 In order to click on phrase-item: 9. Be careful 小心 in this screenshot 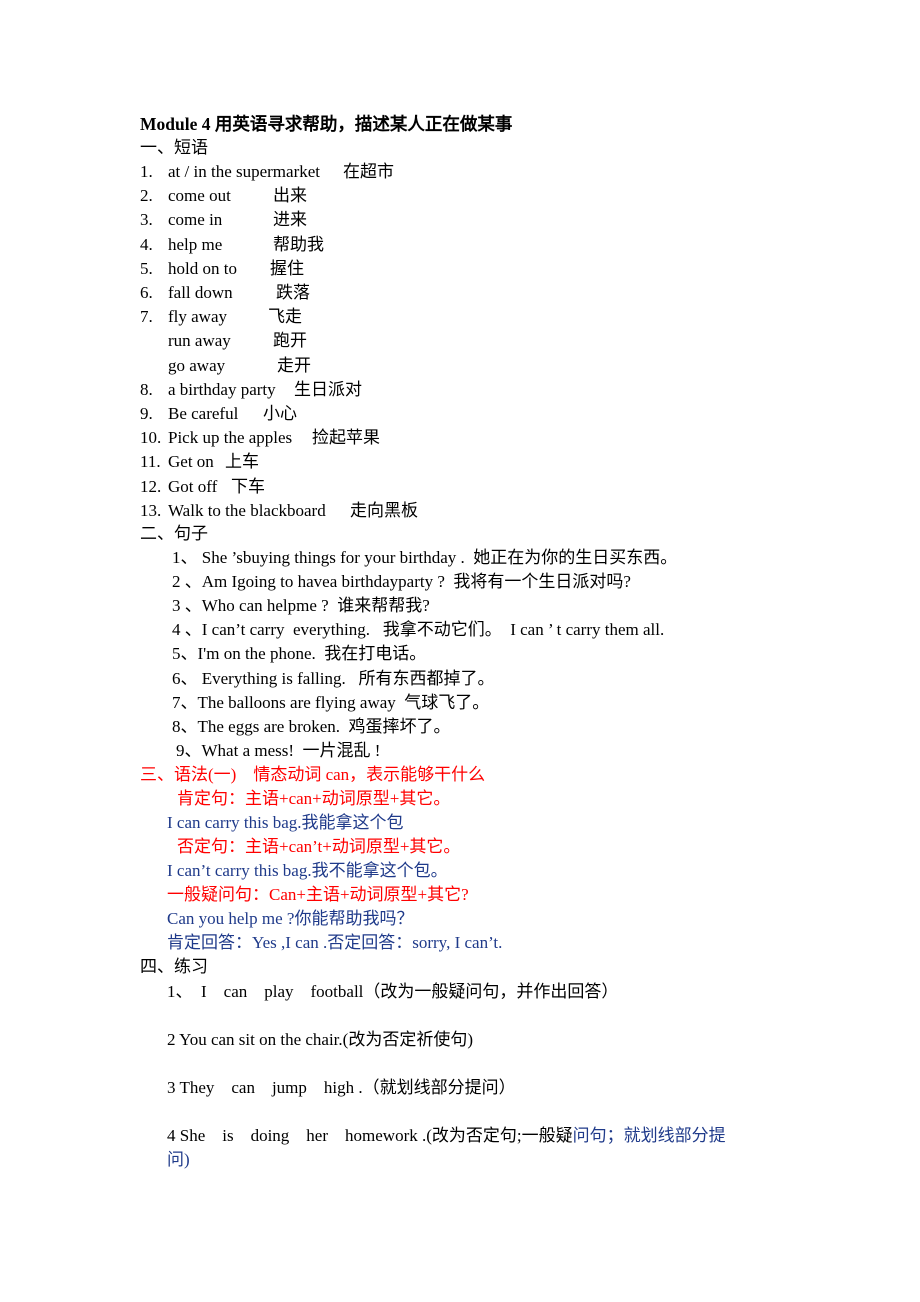, I will do `click(218, 414)`.